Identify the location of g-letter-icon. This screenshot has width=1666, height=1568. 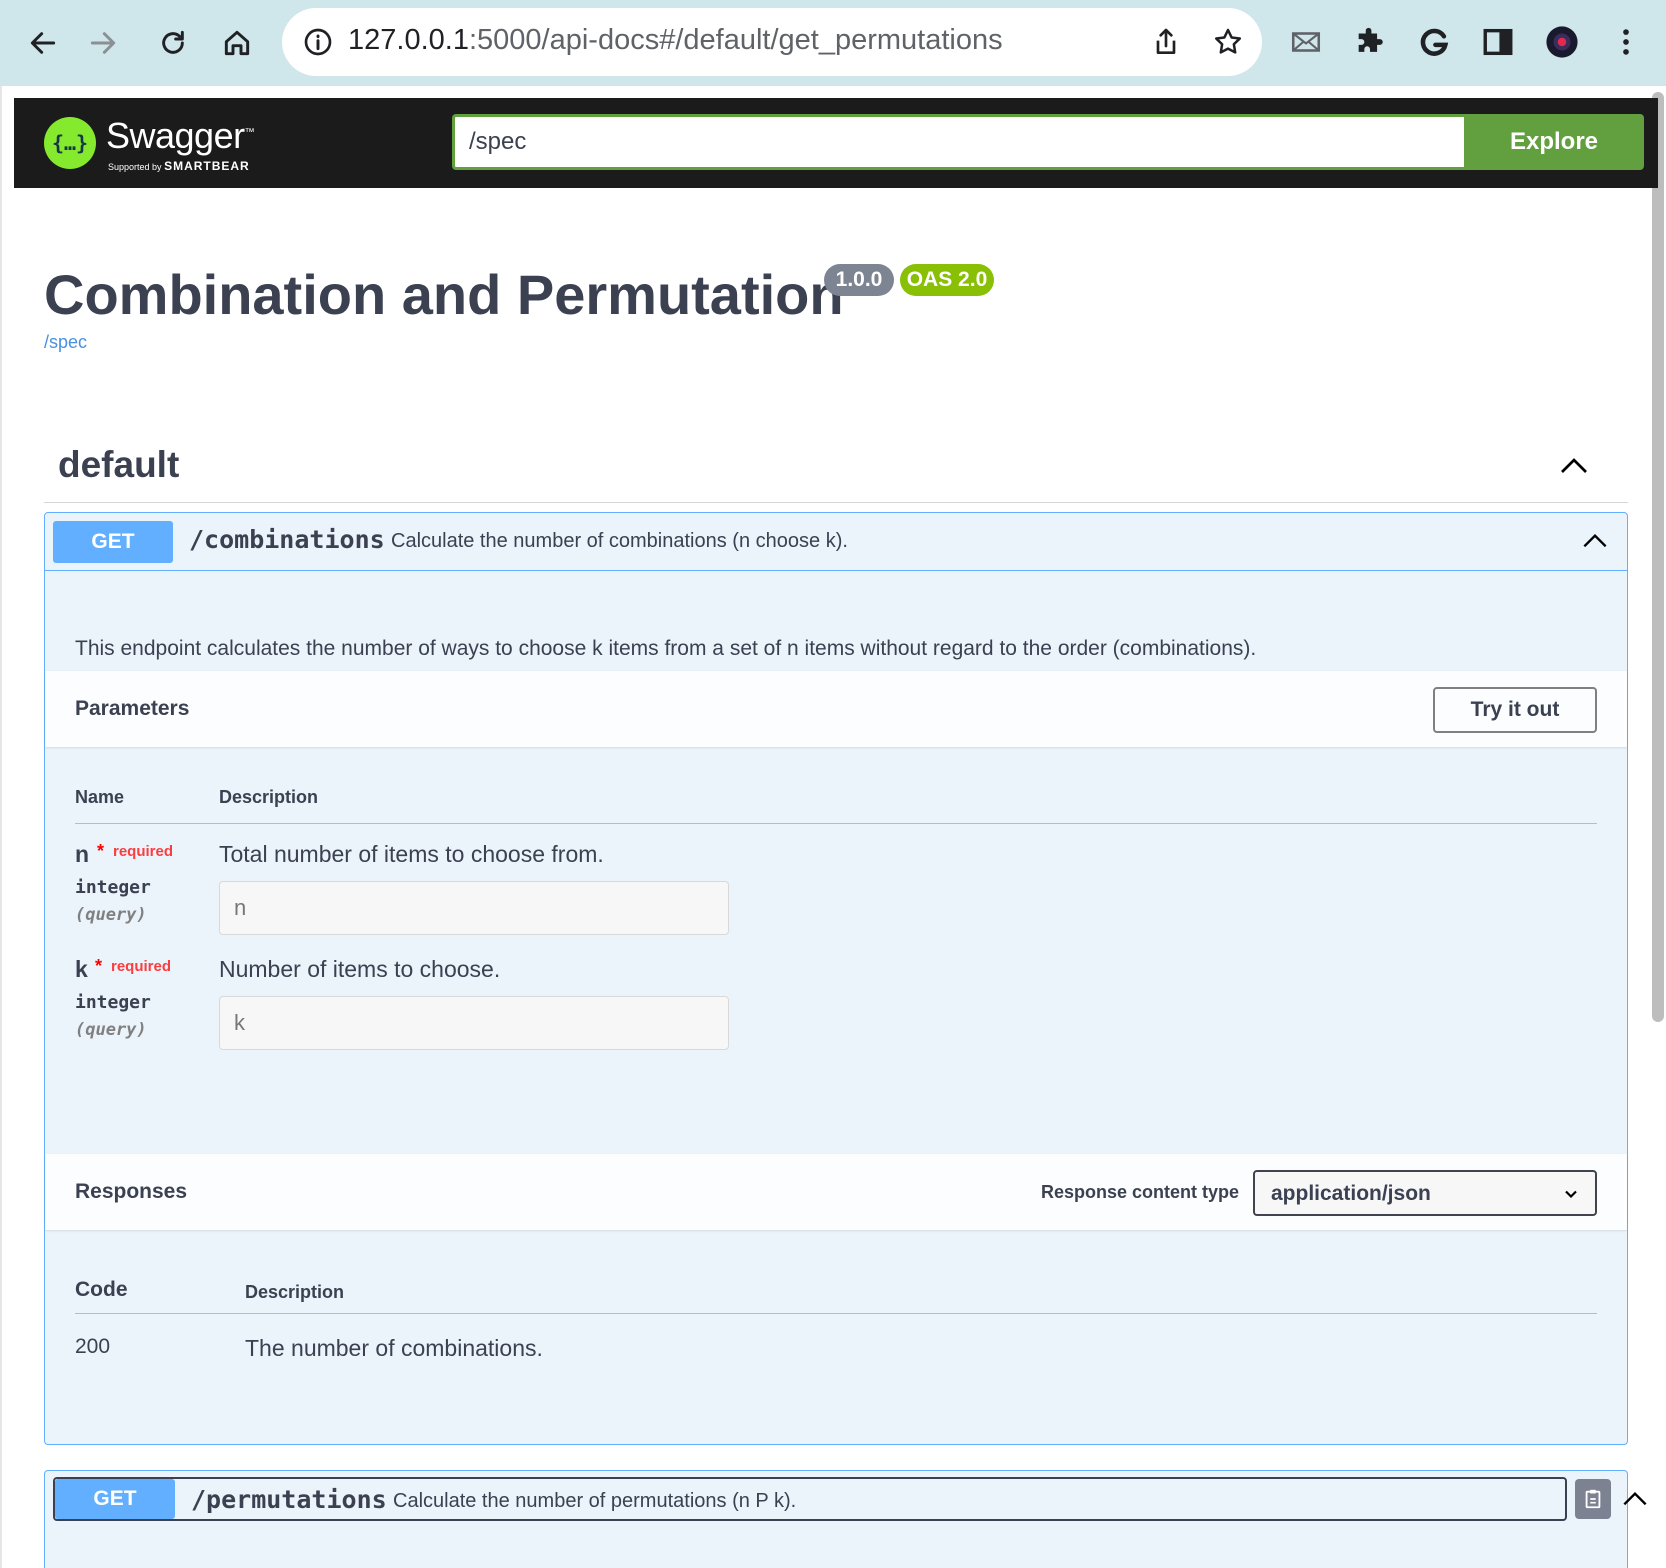
(1434, 42).